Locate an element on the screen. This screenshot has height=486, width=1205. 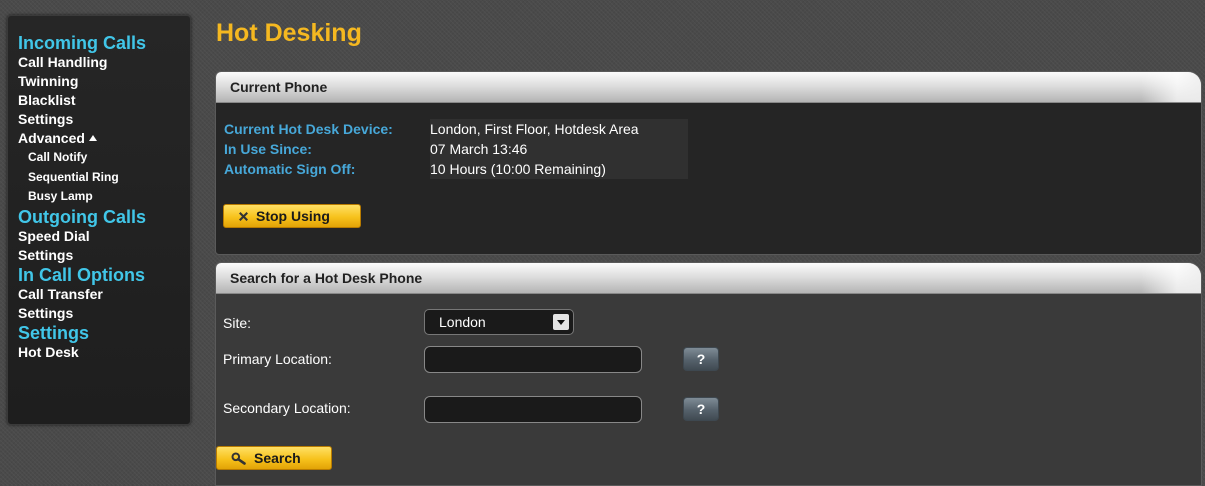
info-value-device: London, First Floor, Hotdesk Area is located at coordinates (559, 129).